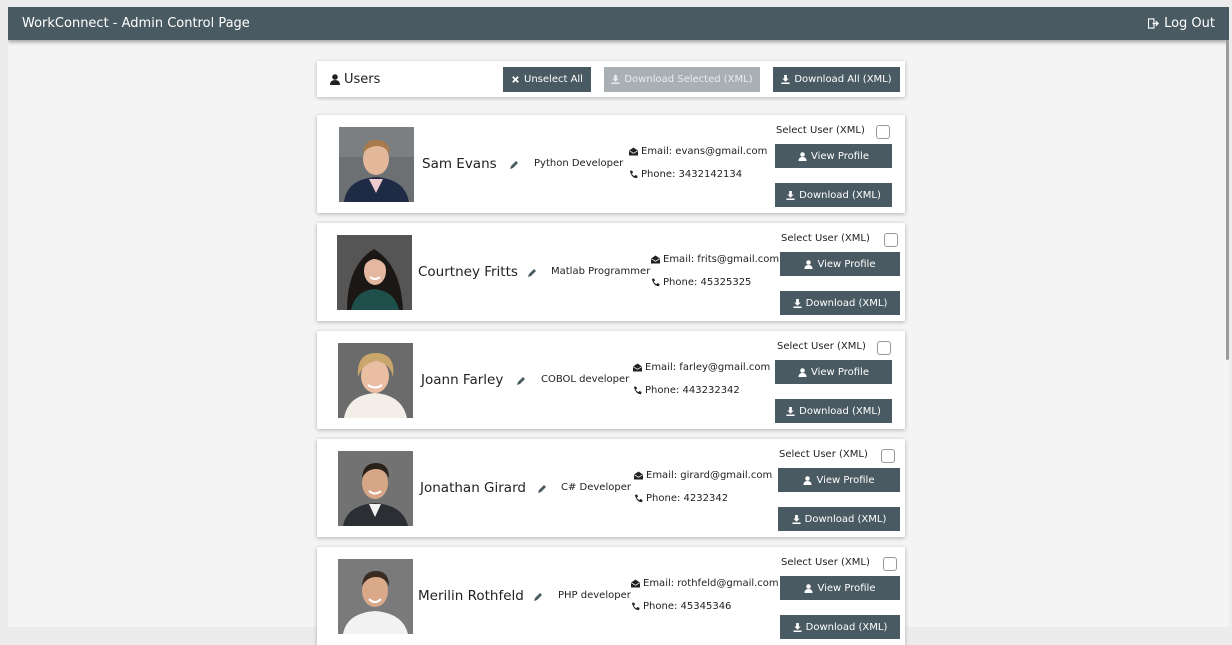 The height and width of the screenshot is (645, 1232). I want to click on user-phone-text: Phone: 443232342, so click(692, 390).